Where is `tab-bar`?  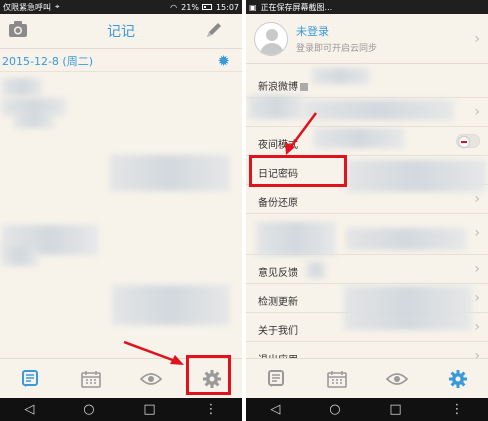
tab-bar is located at coordinates (367, 378).